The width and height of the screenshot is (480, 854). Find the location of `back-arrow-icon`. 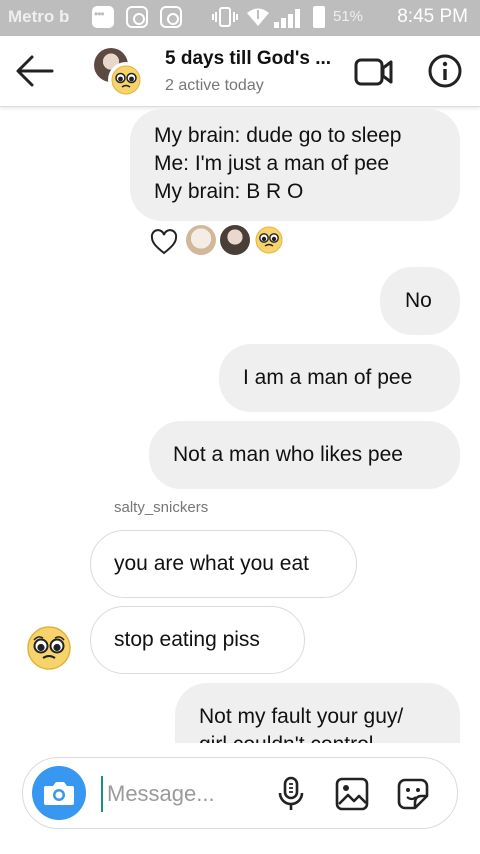

back-arrow-icon is located at coordinates (35, 71).